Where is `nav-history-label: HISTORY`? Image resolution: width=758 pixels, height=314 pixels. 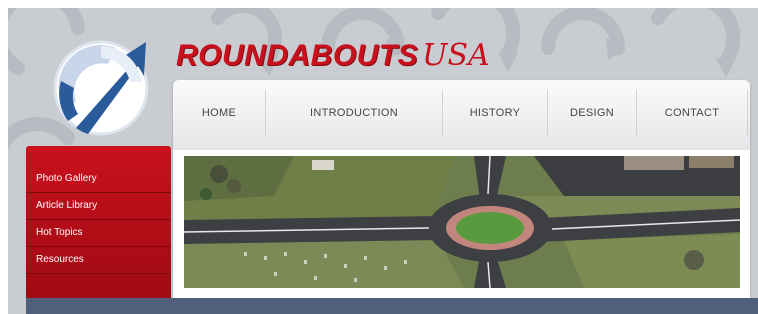 nav-history-label: HISTORY is located at coordinates (495, 113).